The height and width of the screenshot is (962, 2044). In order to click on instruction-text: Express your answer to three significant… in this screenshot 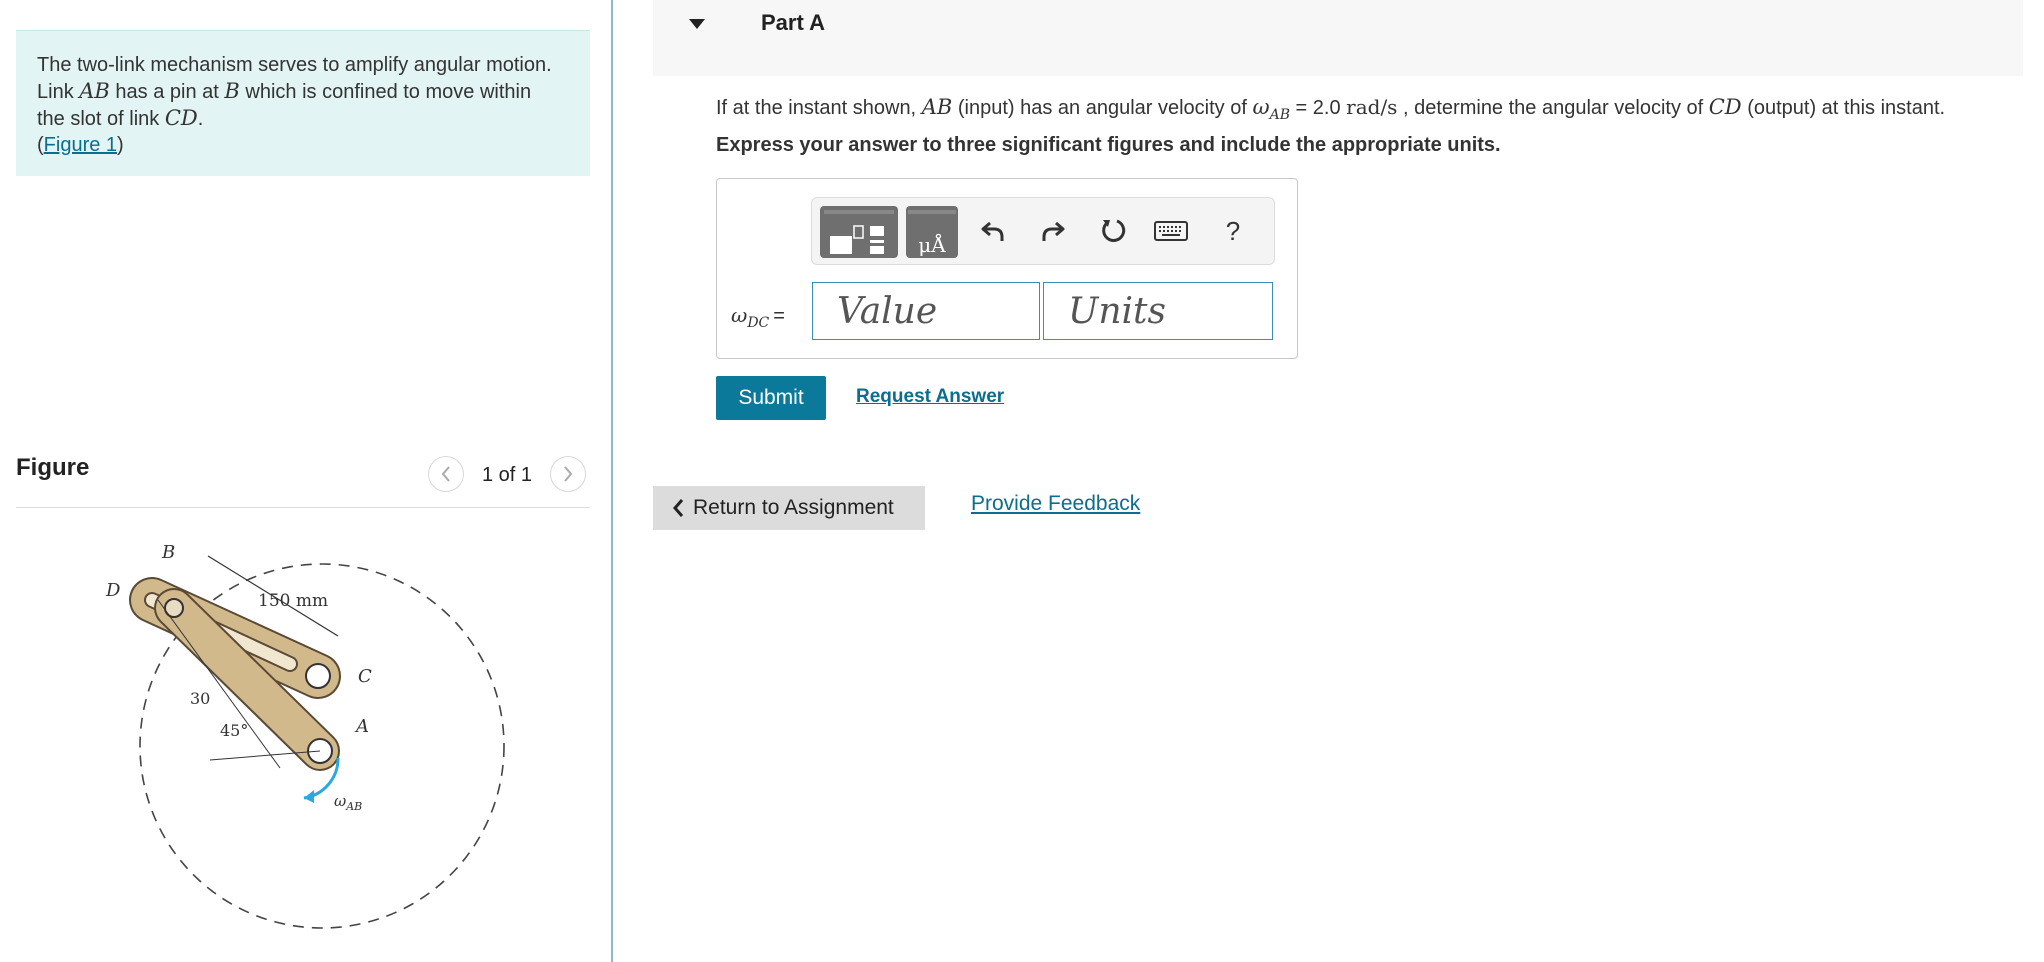, I will do `click(1108, 145)`.